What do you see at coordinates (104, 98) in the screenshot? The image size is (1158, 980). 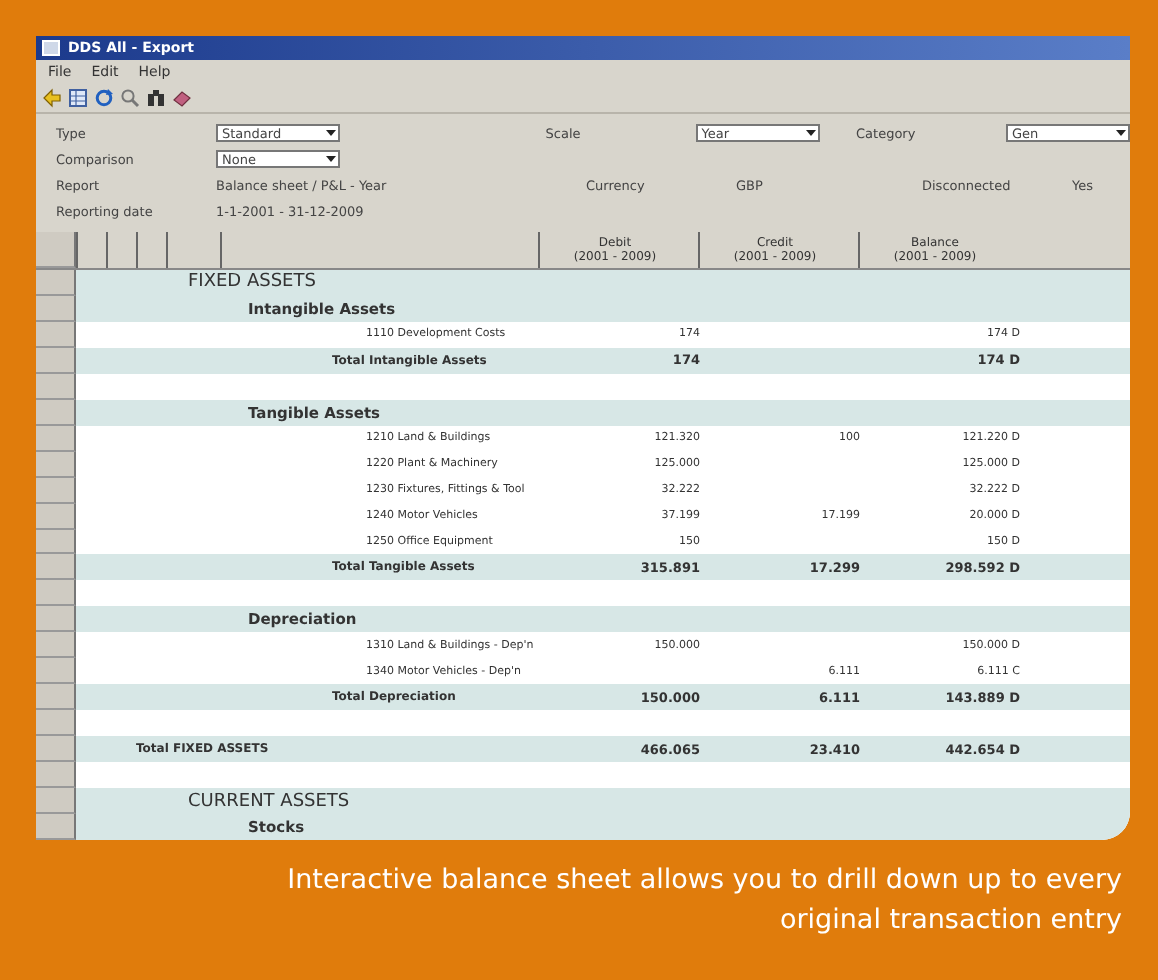 I see `refresh-icon` at bounding box center [104, 98].